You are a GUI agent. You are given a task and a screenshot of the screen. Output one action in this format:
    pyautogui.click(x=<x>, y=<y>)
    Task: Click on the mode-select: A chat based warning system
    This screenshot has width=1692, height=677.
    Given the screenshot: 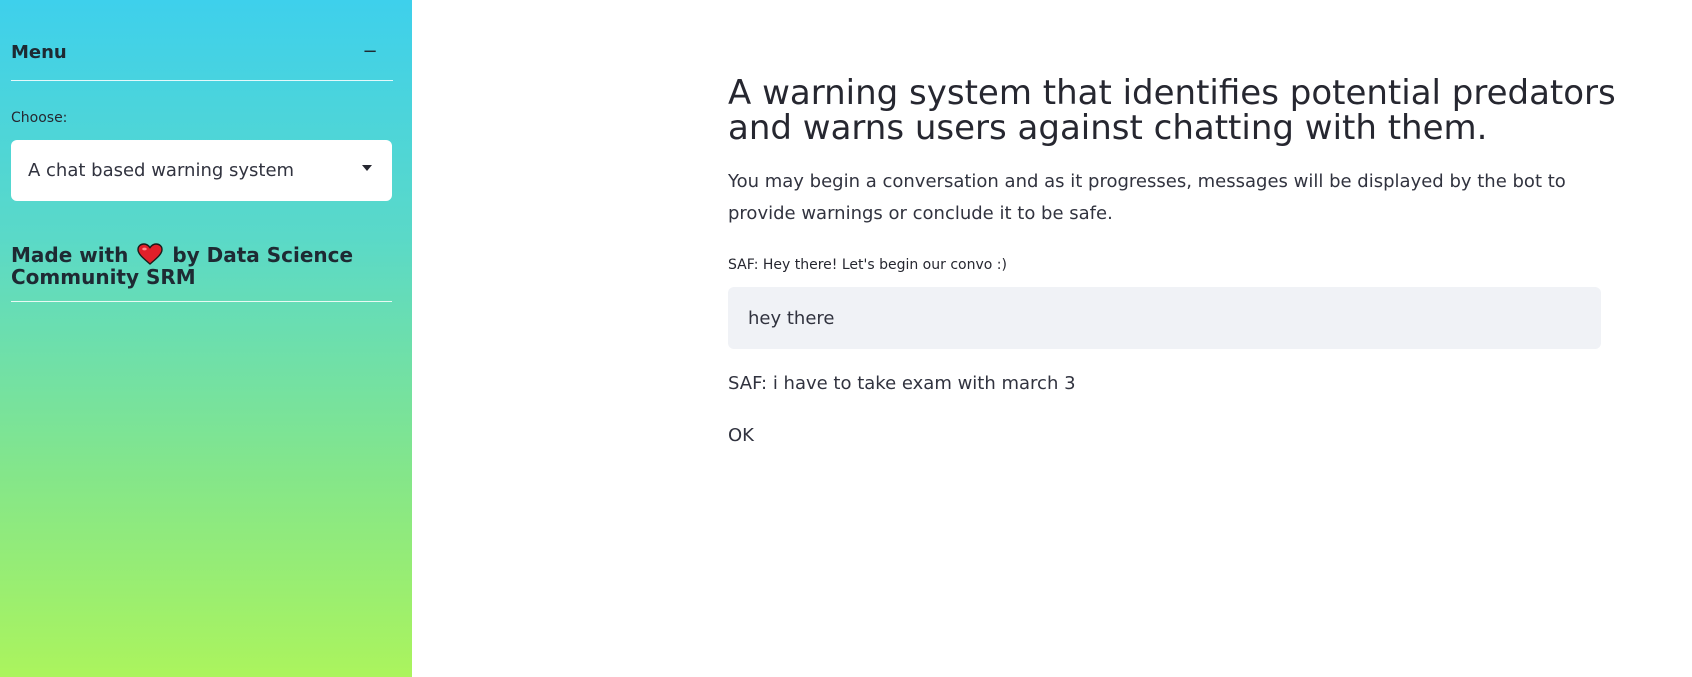 What is the action you would take?
    pyautogui.click(x=201, y=170)
    